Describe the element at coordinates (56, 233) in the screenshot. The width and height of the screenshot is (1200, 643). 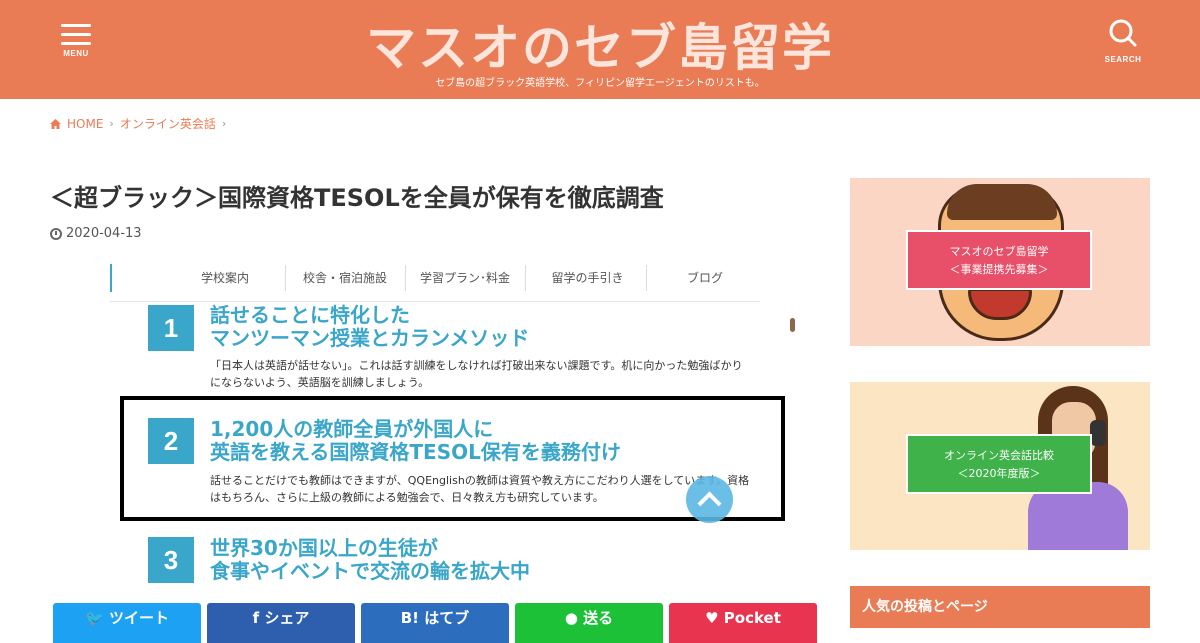
I see `clock-icon` at that location.